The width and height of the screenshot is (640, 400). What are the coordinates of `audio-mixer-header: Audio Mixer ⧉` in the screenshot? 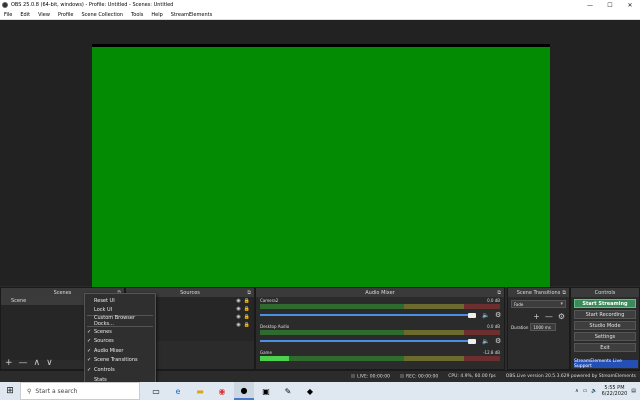 It's located at (380, 292).